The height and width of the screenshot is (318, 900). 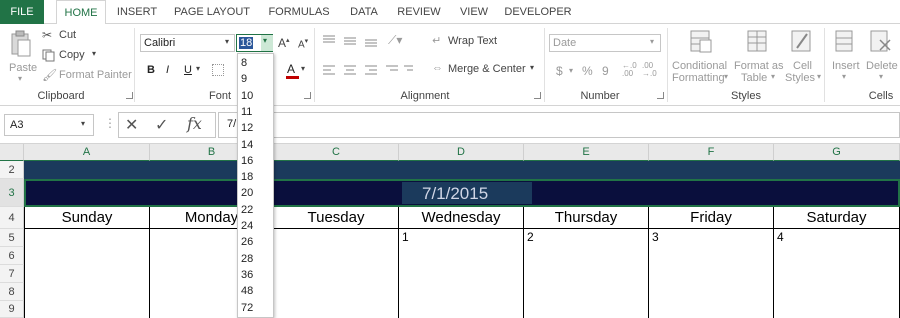 I want to click on font-size-dropdown: 18 ▾, so click(x=254, y=43).